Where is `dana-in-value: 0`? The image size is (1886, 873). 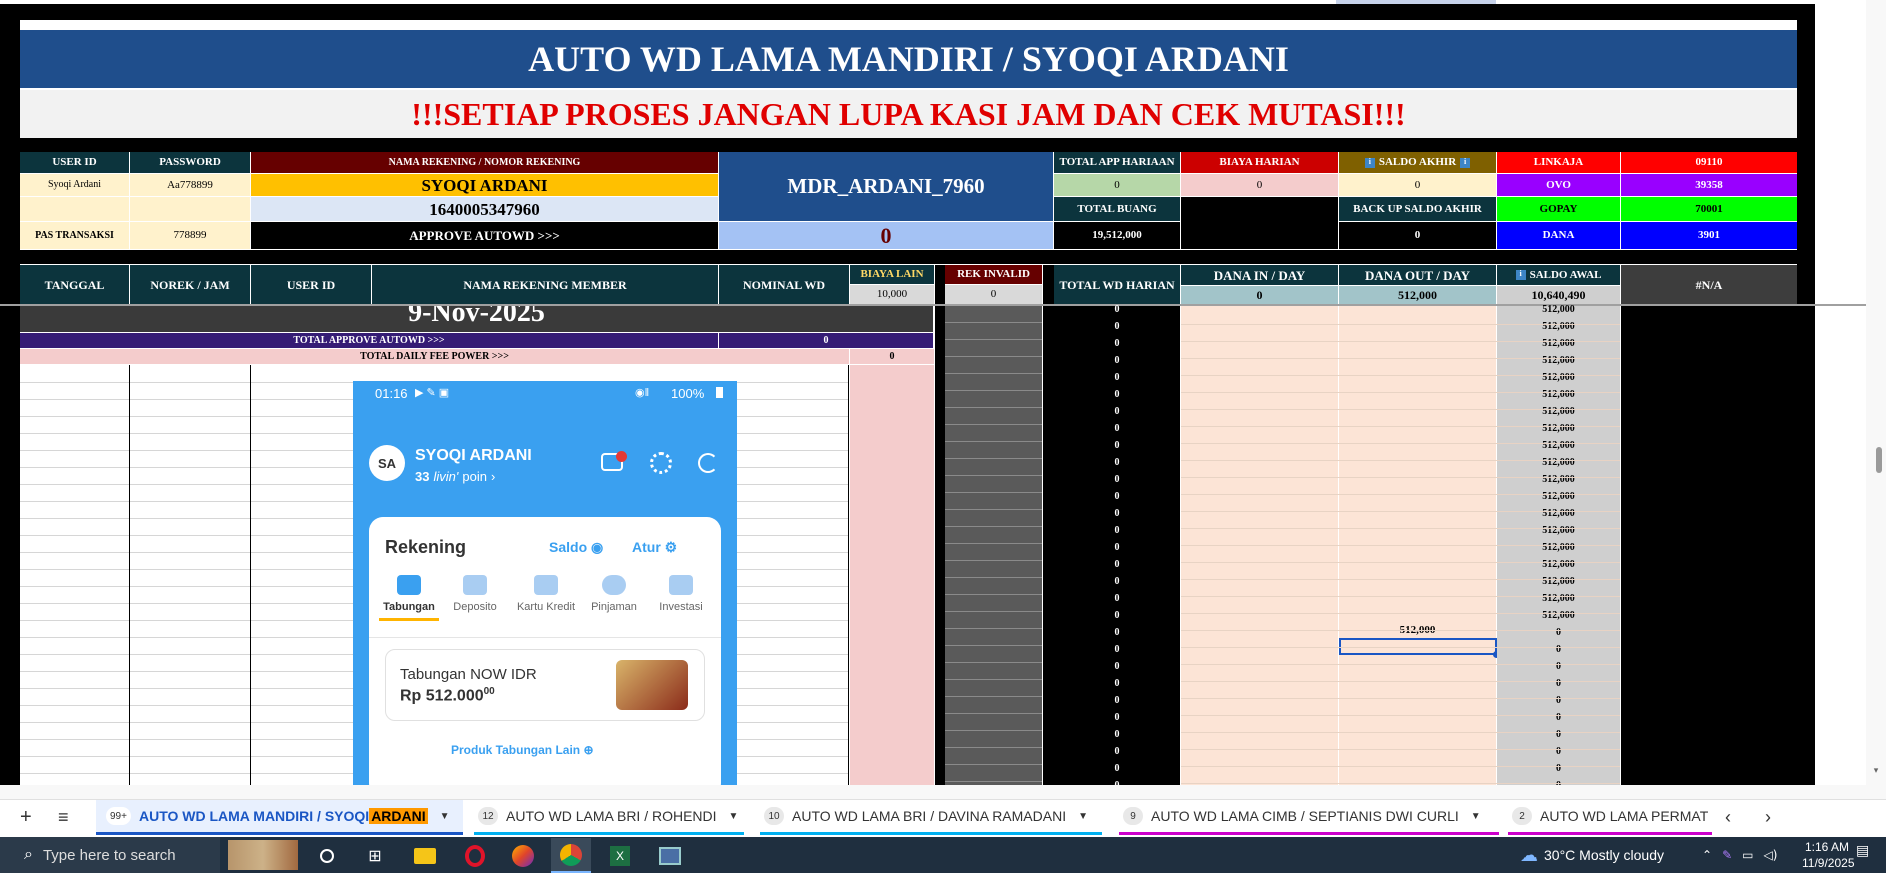
dana-in-value: 0 is located at coordinates (1259, 295).